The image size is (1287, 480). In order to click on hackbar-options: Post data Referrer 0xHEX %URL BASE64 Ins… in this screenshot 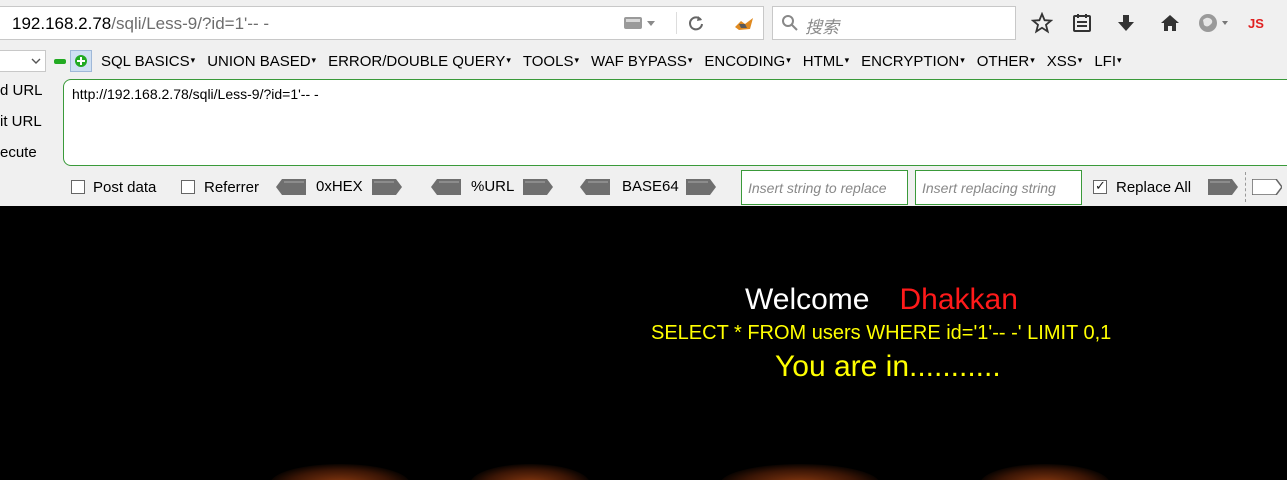, I will do `click(643, 188)`.